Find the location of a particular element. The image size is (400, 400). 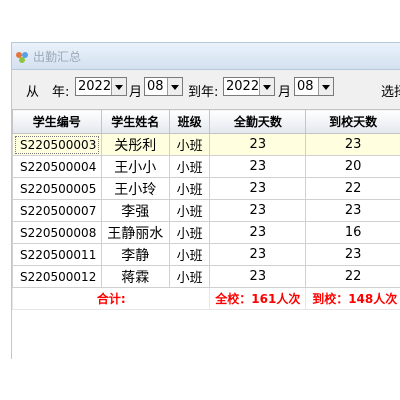

column-header: 到校天数 is located at coordinates (352, 121).